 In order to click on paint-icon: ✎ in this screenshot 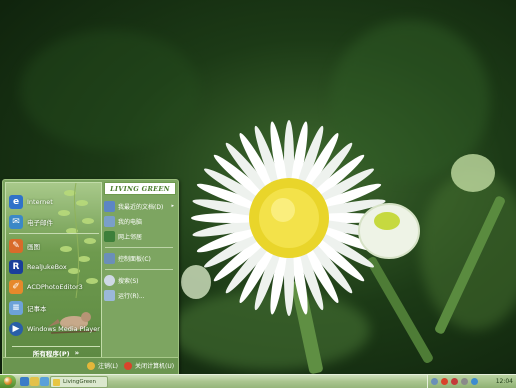, I will do `click(16, 246)`.